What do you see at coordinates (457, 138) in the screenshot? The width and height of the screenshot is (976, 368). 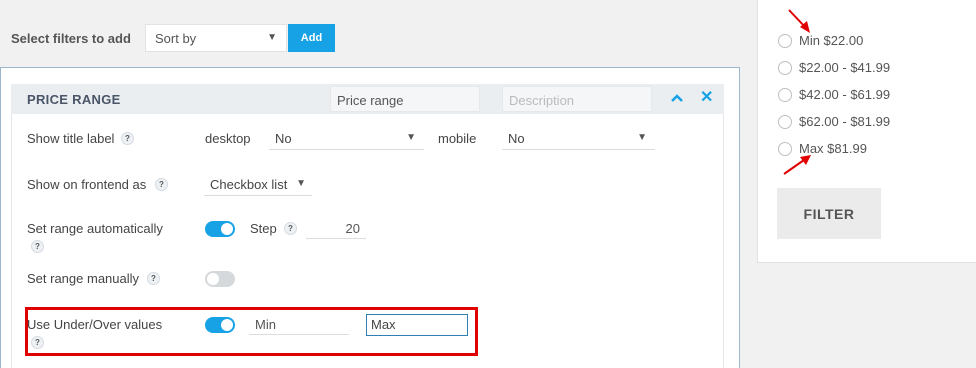 I see `mobile-label: mobile` at bounding box center [457, 138].